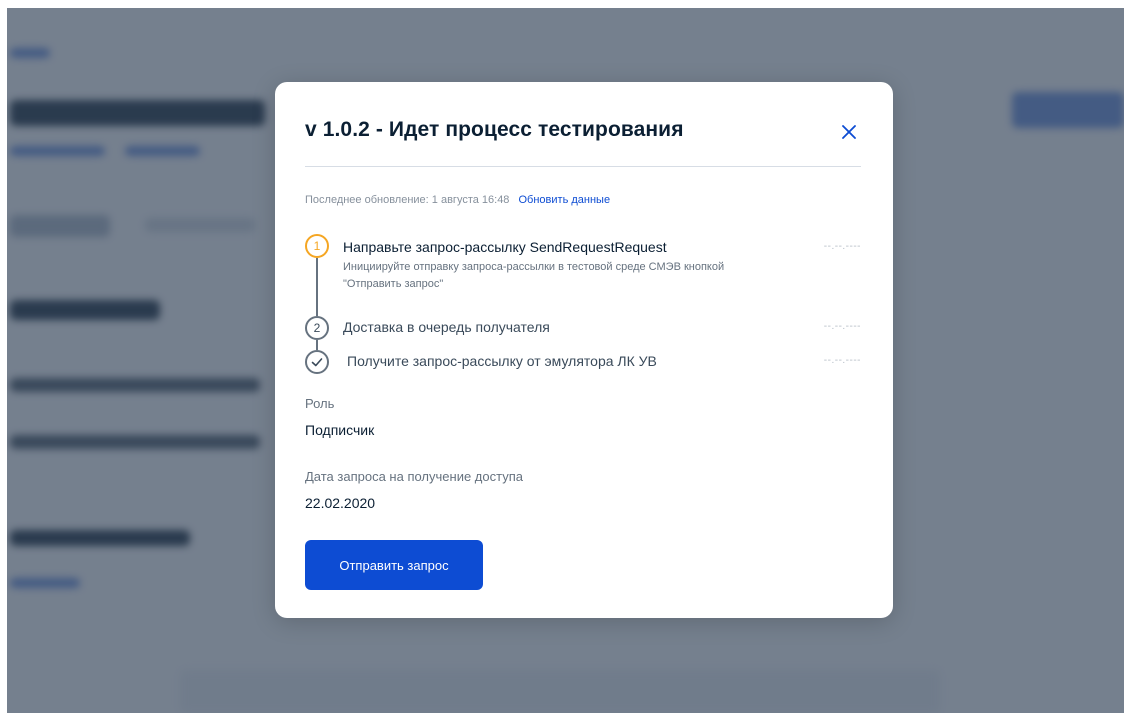 This screenshot has width=1124, height=713. I want to click on role-value: Подписчик, so click(340, 430).